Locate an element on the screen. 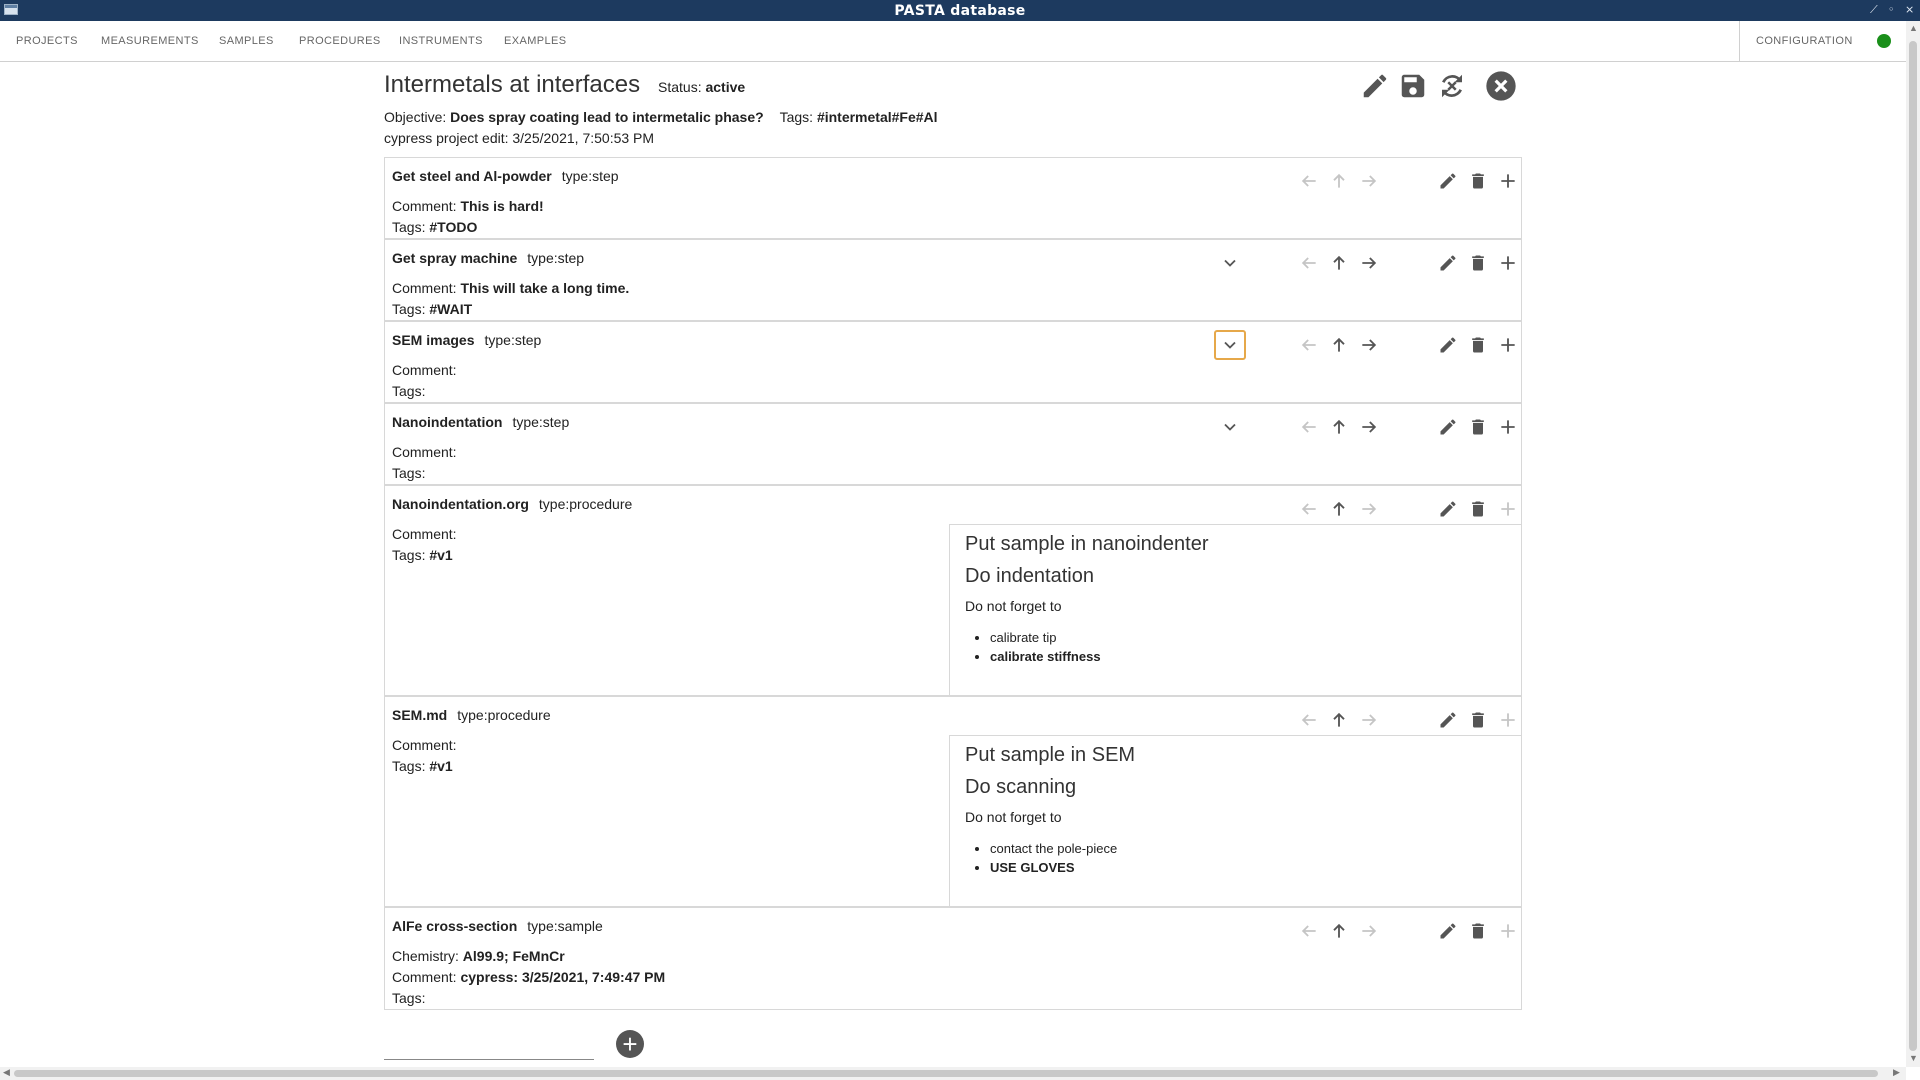 The height and width of the screenshot is (1080, 1920). tab-samples: SAMPLES is located at coordinates (246, 41).